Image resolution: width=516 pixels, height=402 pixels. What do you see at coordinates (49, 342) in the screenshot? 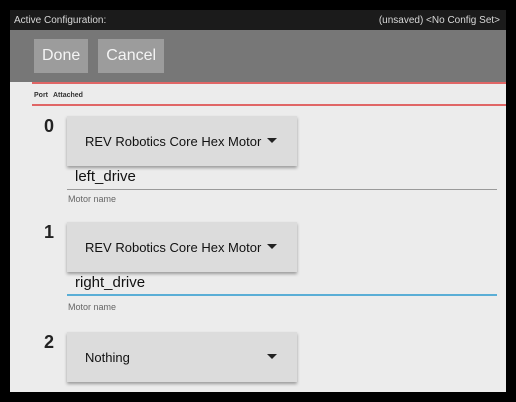
I see `port-number-2: 2` at bounding box center [49, 342].